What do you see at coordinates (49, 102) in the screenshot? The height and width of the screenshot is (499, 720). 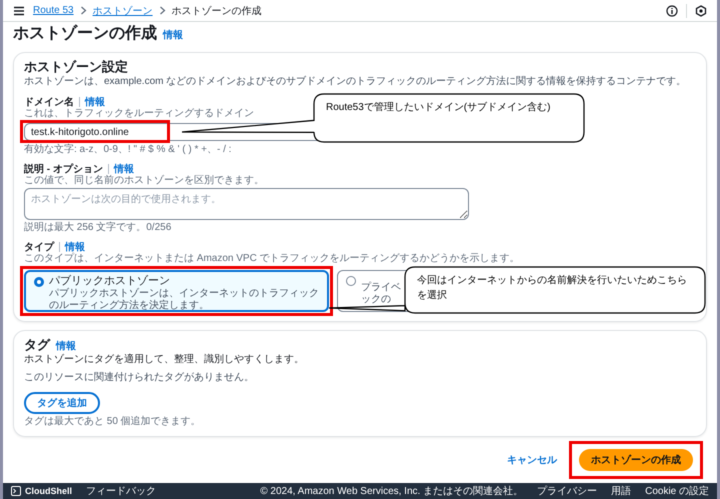 I see `field-label: ドメイン名` at bounding box center [49, 102].